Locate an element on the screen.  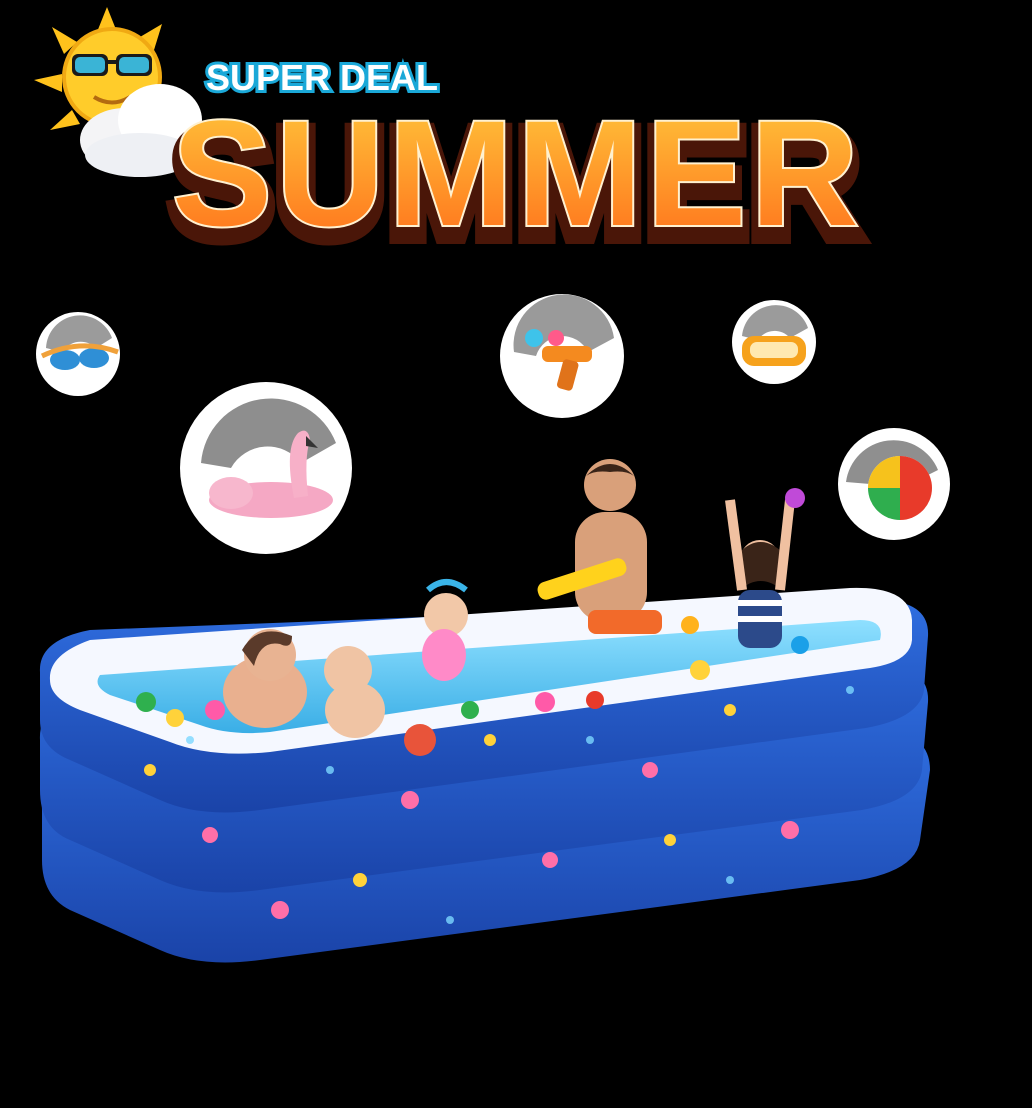
svg-text: SUMMER is located at coordinates (517, 176).